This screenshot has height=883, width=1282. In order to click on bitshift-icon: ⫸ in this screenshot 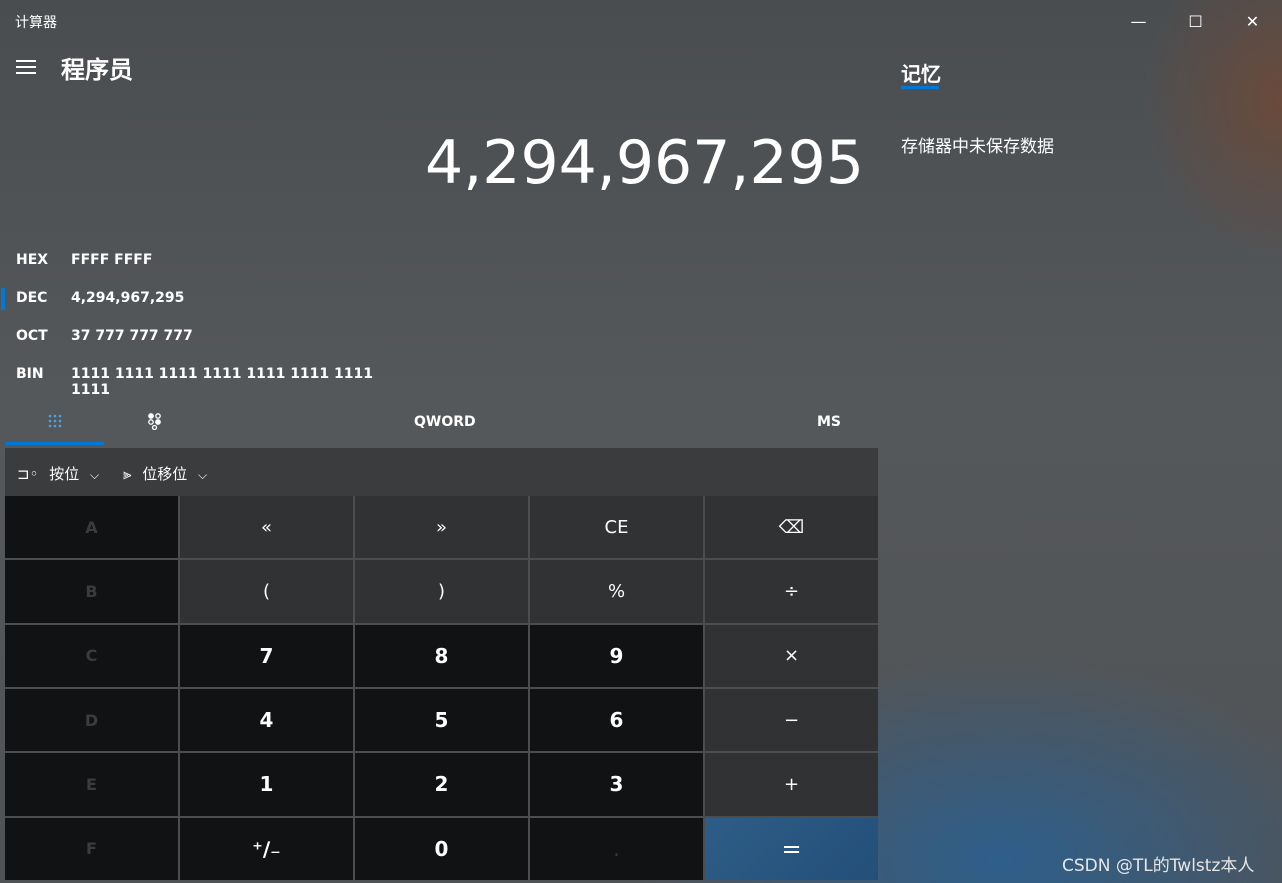, I will do `click(127, 474)`.